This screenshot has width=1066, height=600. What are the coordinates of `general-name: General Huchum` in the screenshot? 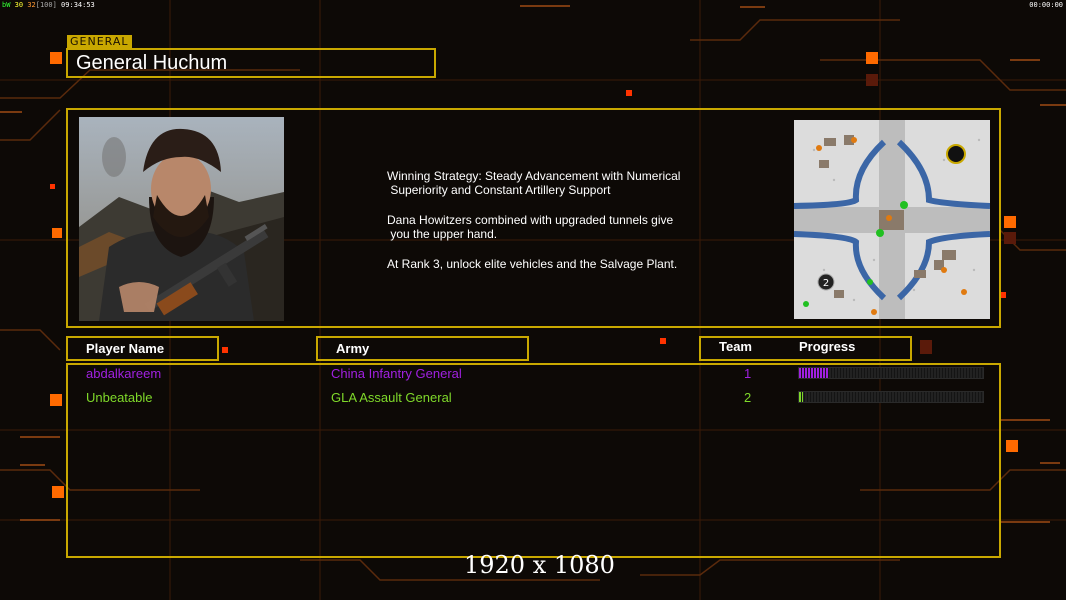 It's located at (152, 63).